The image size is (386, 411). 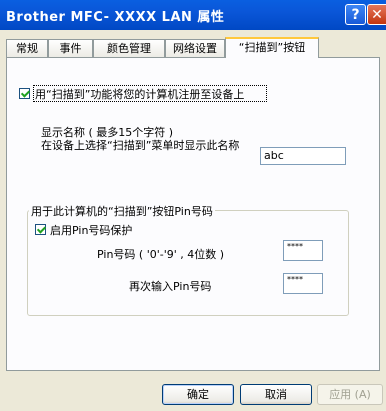 I want to click on display-name-hint: 在设备上选择“扫描到”菜单时显示此名称, so click(x=140, y=145).